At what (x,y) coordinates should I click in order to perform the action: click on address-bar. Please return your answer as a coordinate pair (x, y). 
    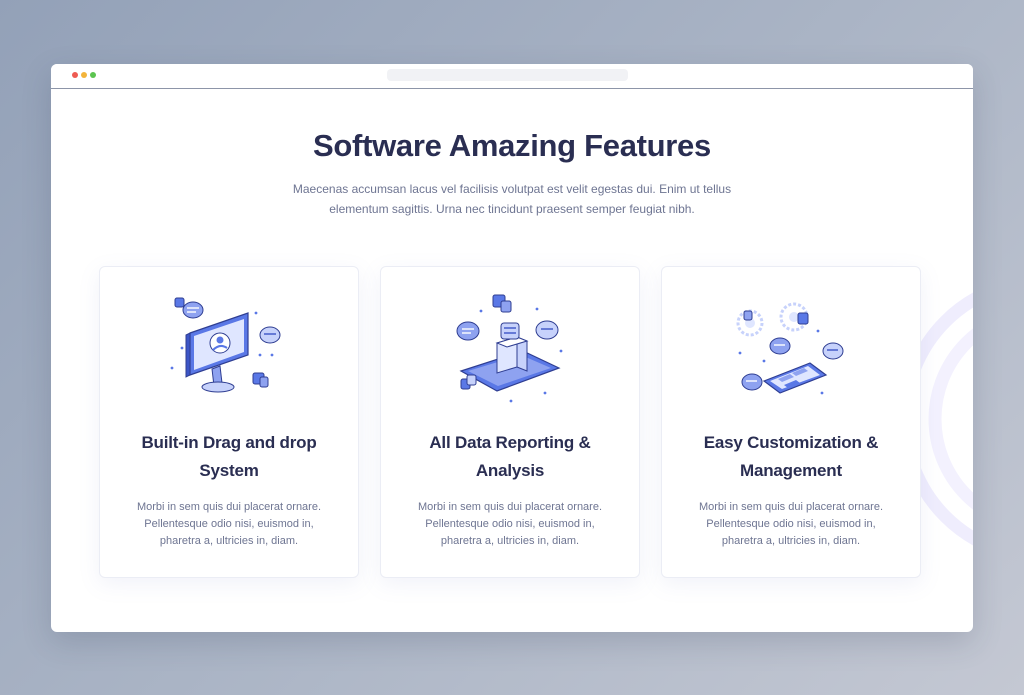
    Looking at the image, I should click on (507, 75).